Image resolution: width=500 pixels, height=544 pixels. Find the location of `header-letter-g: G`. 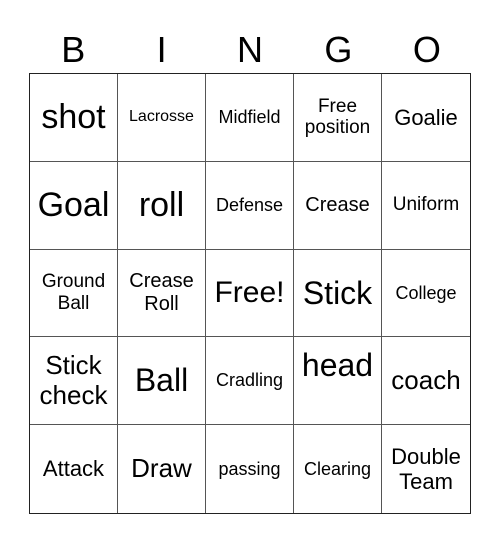

header-letter-g: G is located at coordinates (338, 49).